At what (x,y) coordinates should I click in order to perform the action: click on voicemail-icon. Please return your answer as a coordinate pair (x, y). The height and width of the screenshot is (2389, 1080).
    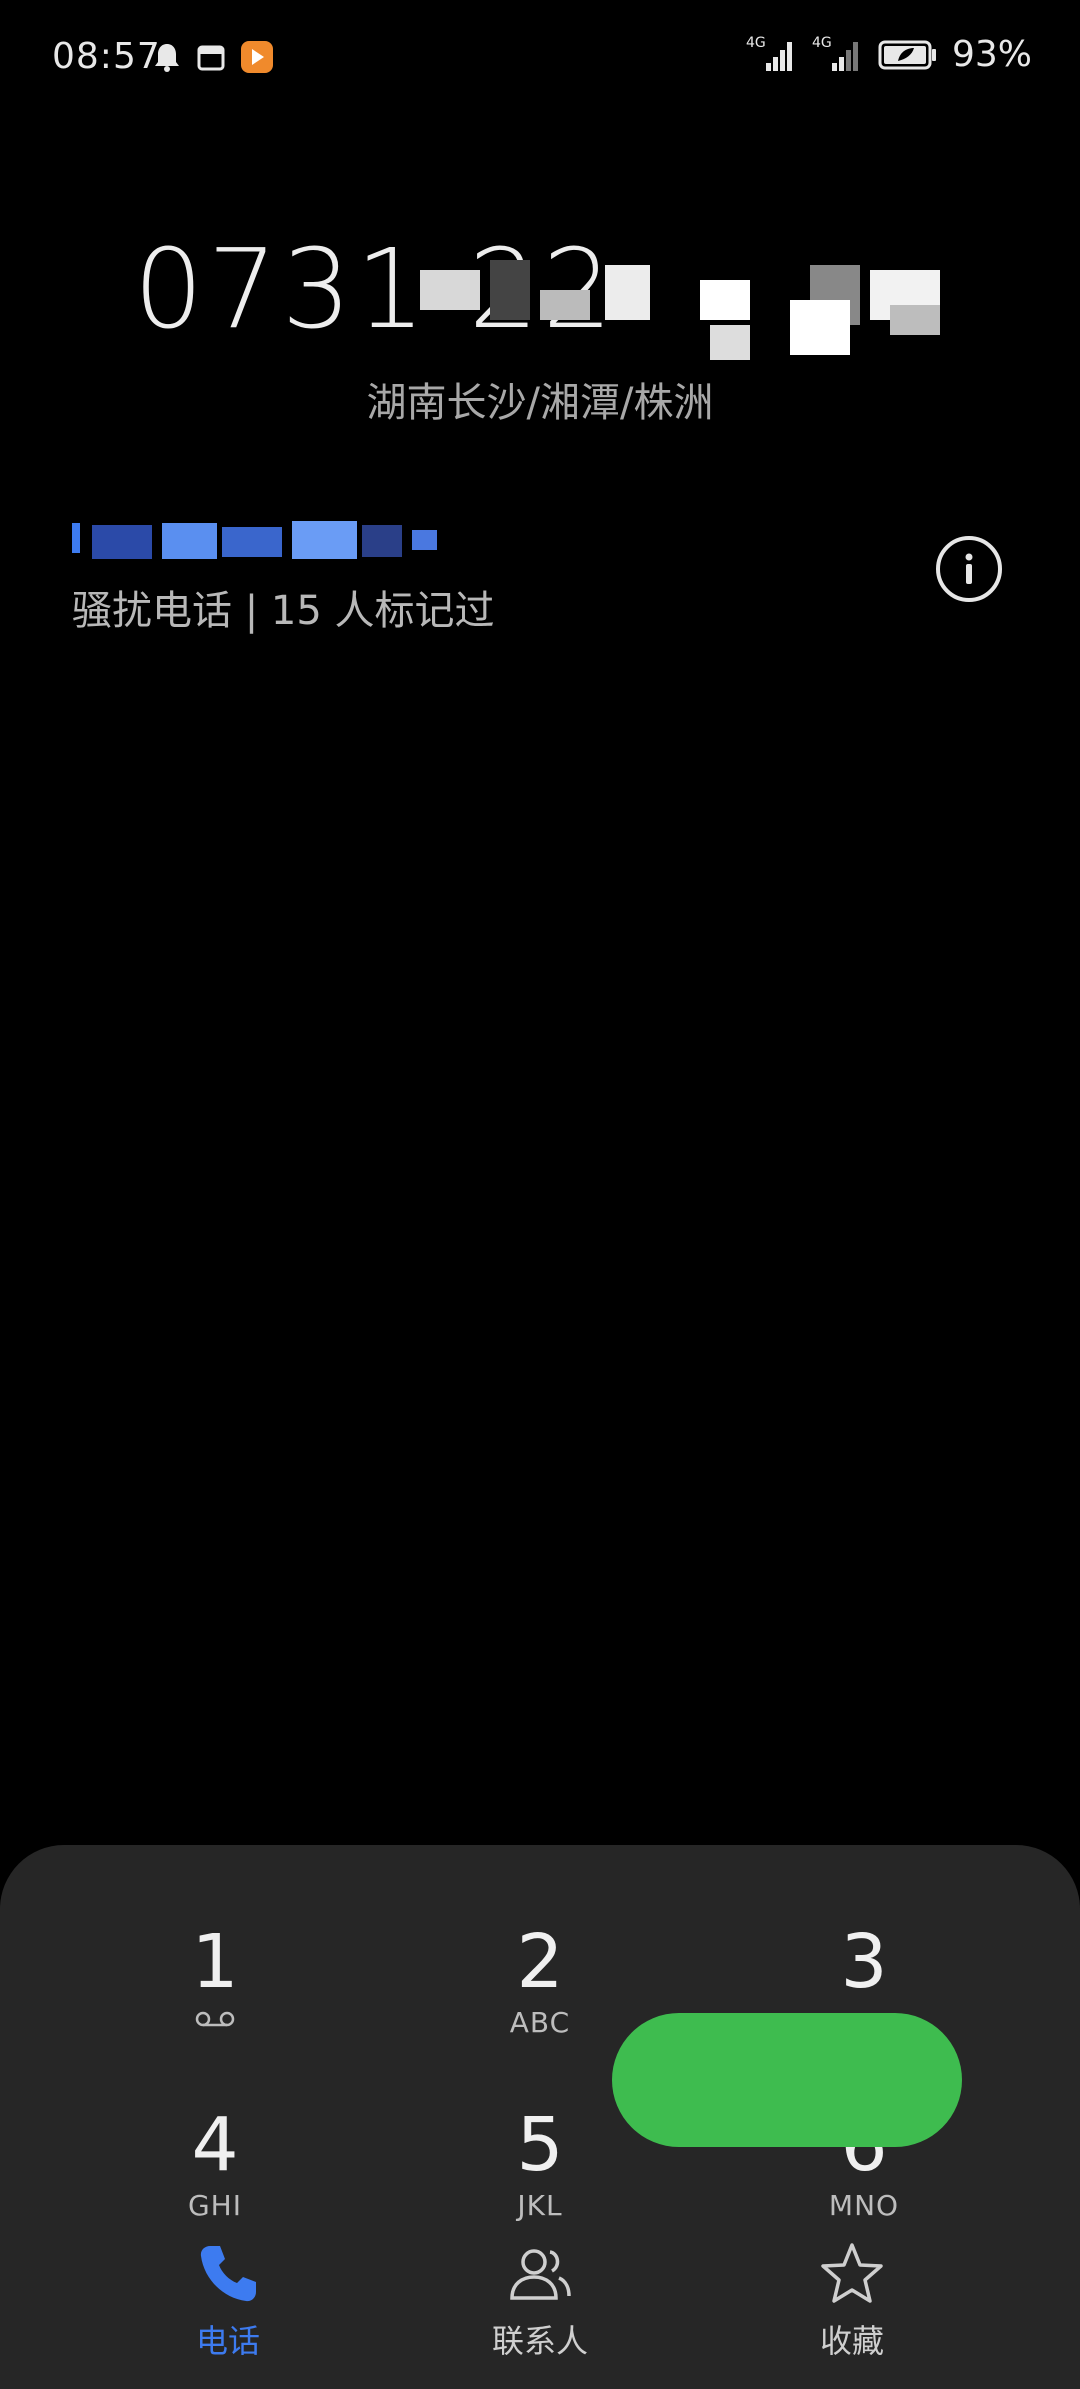
    Looking at the image, I should click on (215, 2019).